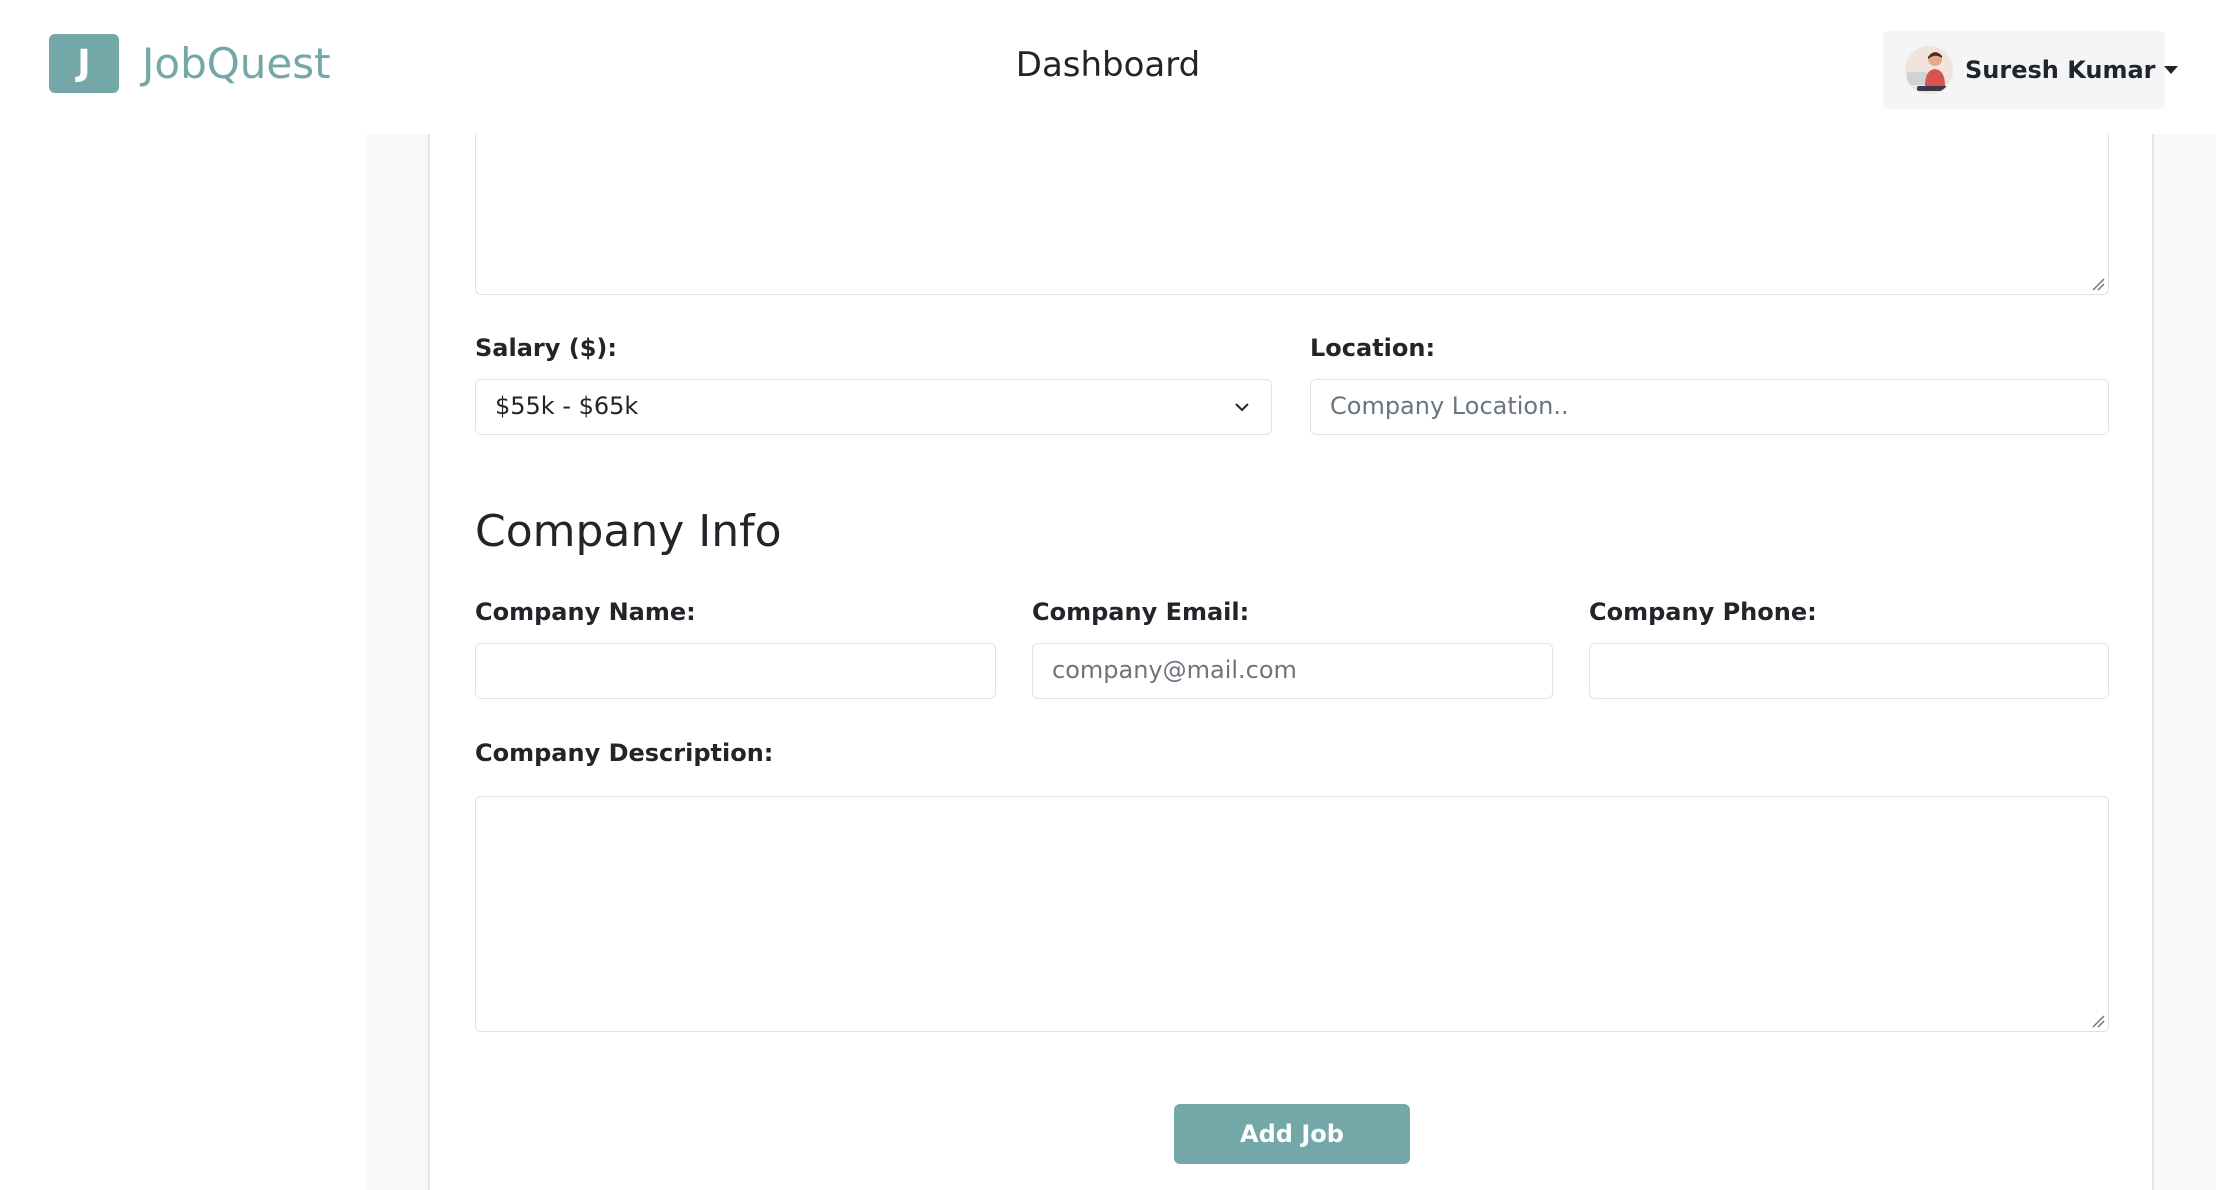 Image resolution: width=2216 pixels, height=1190 pixels. I want to click on content-gutter-left, so click(397, 662).